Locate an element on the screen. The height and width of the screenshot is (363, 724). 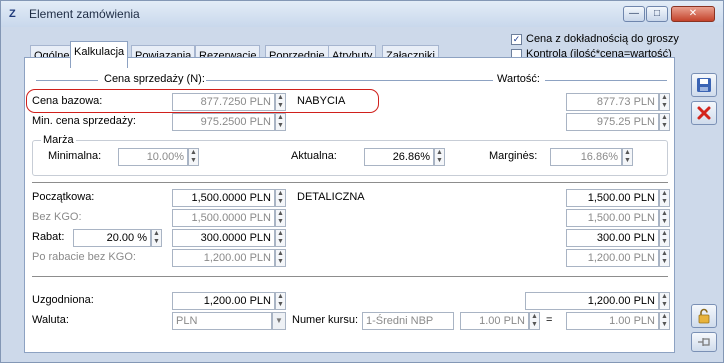
poczatkowa-wartosc: 1,500.00 PLN is located at coordinates (612, 198).